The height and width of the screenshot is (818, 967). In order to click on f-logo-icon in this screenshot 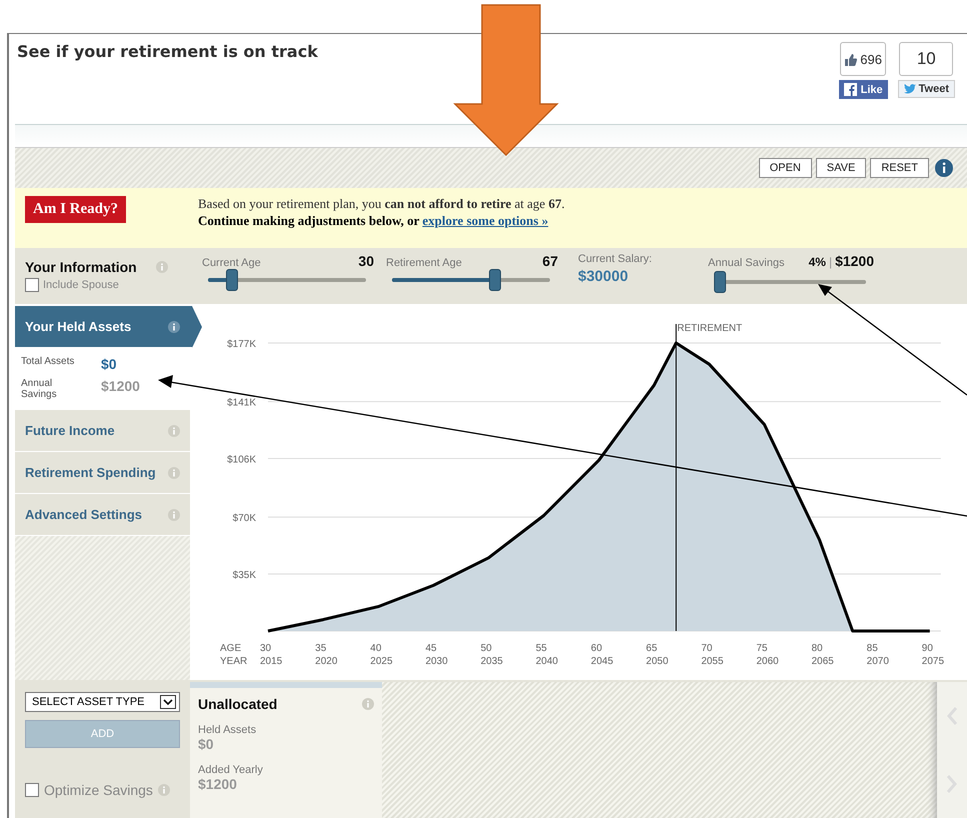, I will do `click(850, 89)`.